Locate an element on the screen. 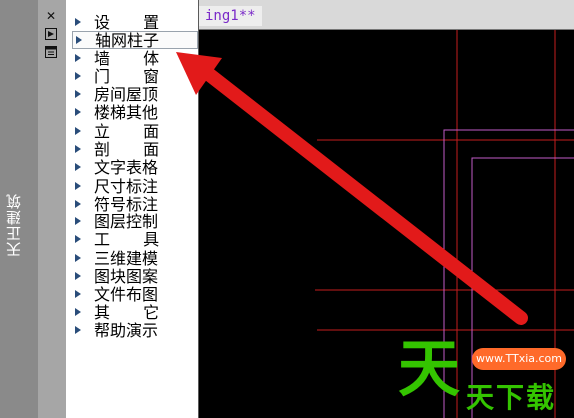 This screenshot has height=418, width=574. watermark-text: 天下载 is located at coordinates (511, 397).